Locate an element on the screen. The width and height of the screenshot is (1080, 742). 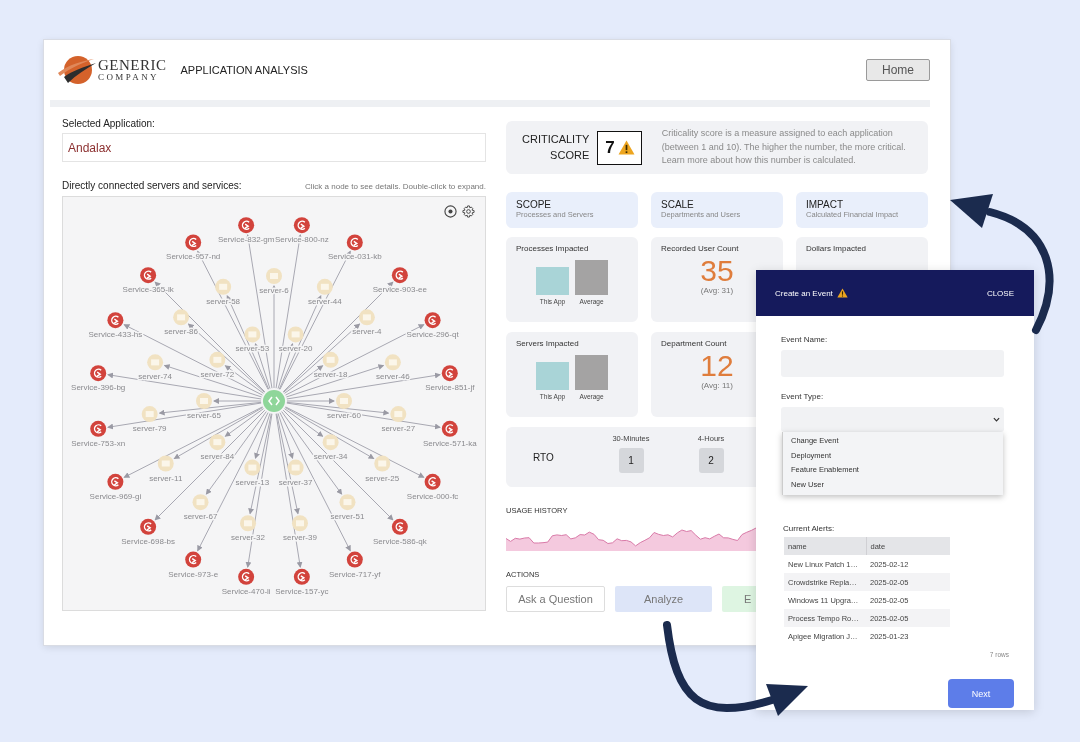
node-label: Service-957-nd is located at coordinates (193, 257).